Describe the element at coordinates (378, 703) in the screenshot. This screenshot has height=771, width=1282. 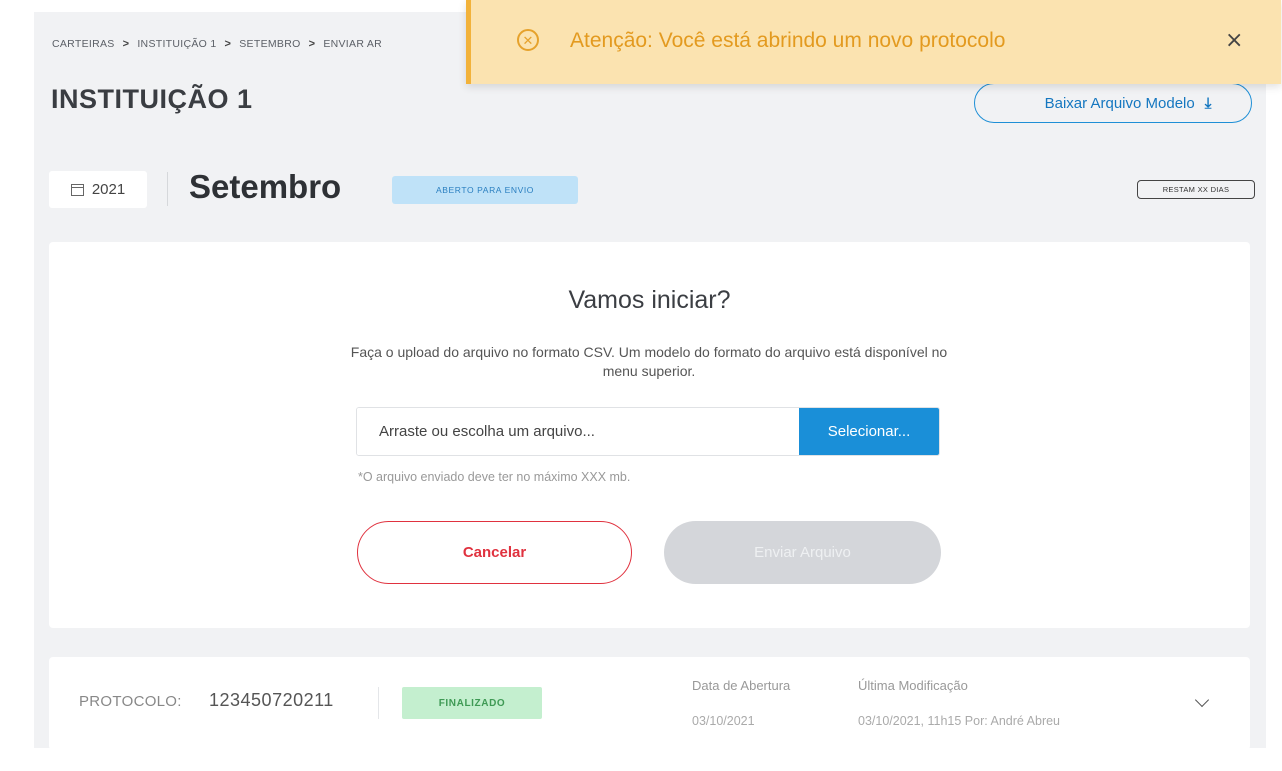
I see `protocol-divider` at that location.